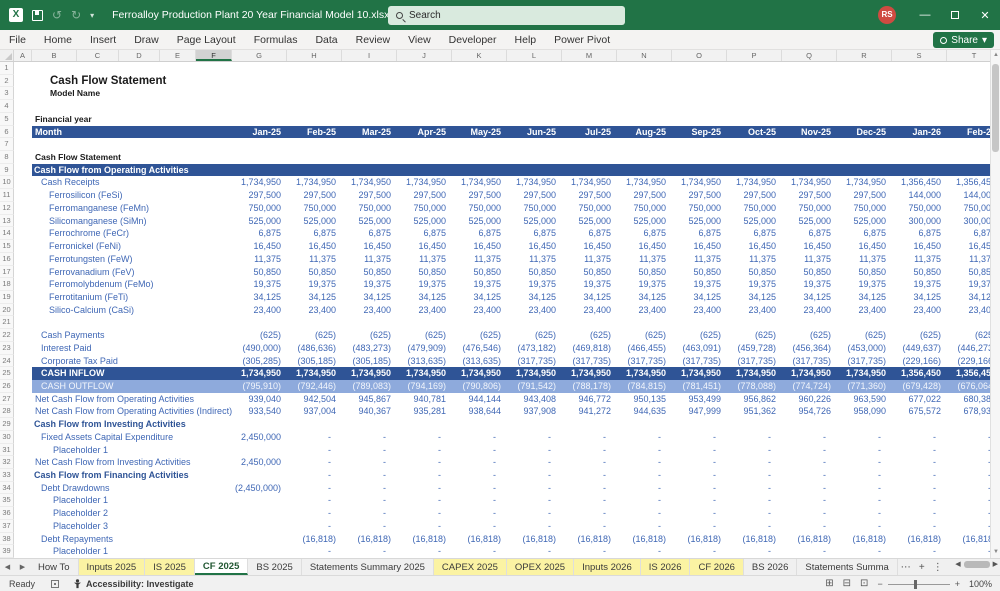  Describe the element at coordinates (259, 132) in the screenshot. I see `grid-cell: Jan-25` at that location.